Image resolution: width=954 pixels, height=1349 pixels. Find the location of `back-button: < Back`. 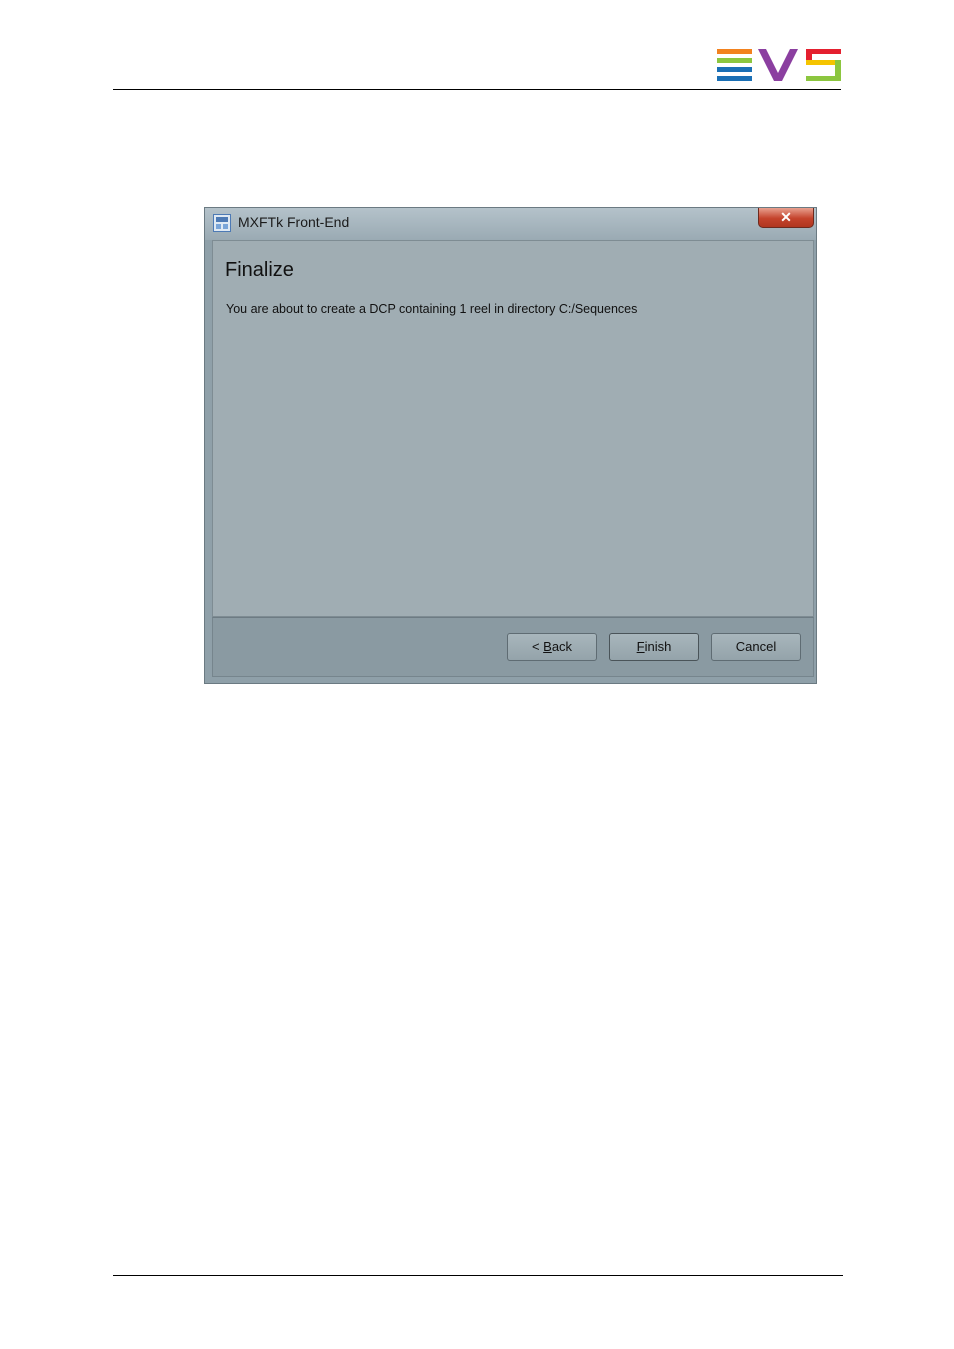

back-button: < Back is located at coordinates (552, 647).